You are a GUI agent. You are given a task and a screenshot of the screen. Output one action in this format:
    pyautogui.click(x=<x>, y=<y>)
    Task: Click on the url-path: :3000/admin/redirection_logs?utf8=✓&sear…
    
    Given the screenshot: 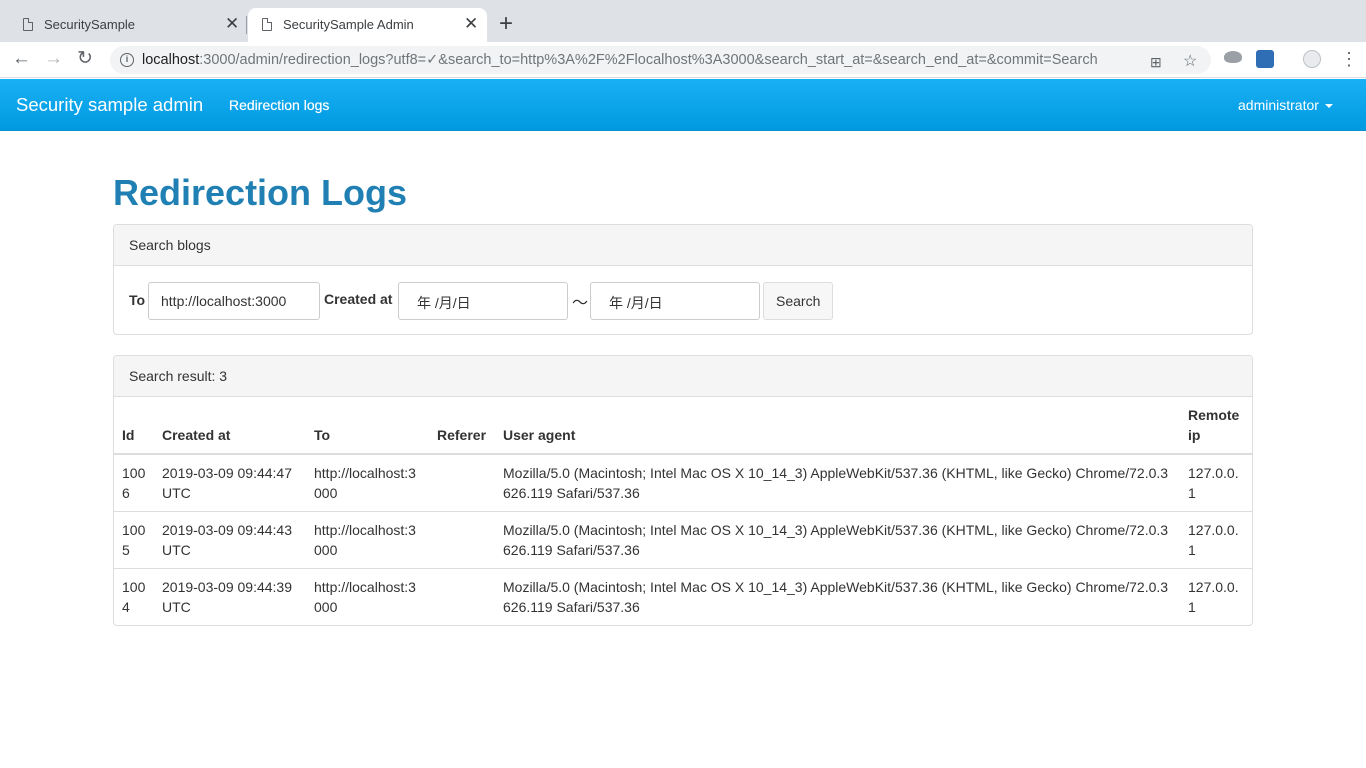 What is the action you would take?
    pyautogui.click(x=648, y=60)
    